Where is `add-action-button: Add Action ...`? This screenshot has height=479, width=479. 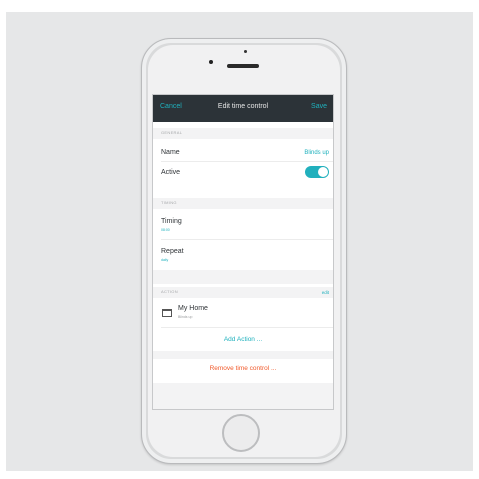
add-action-button: Add Action ... is located at coordinates (243, 339).